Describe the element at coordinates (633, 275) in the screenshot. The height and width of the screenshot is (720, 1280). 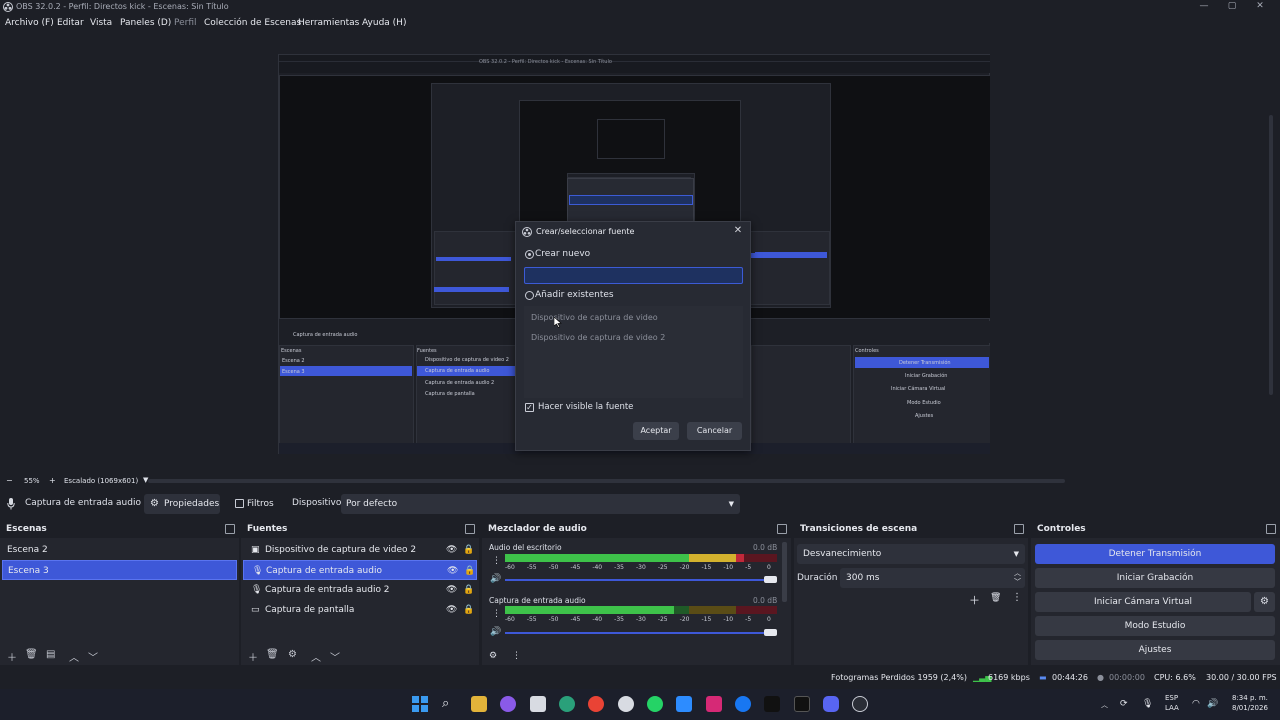
I see `source-name-input` at that location.